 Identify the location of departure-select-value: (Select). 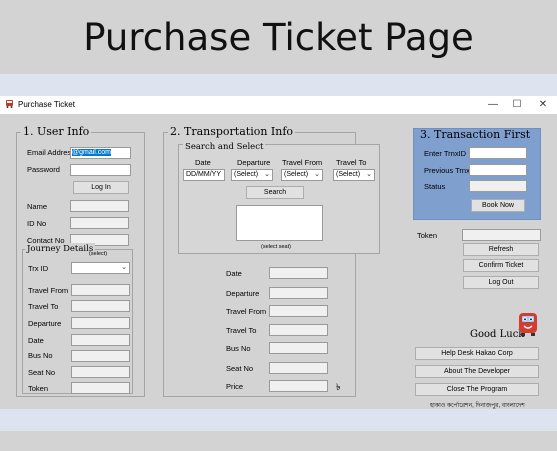
(246, 174).